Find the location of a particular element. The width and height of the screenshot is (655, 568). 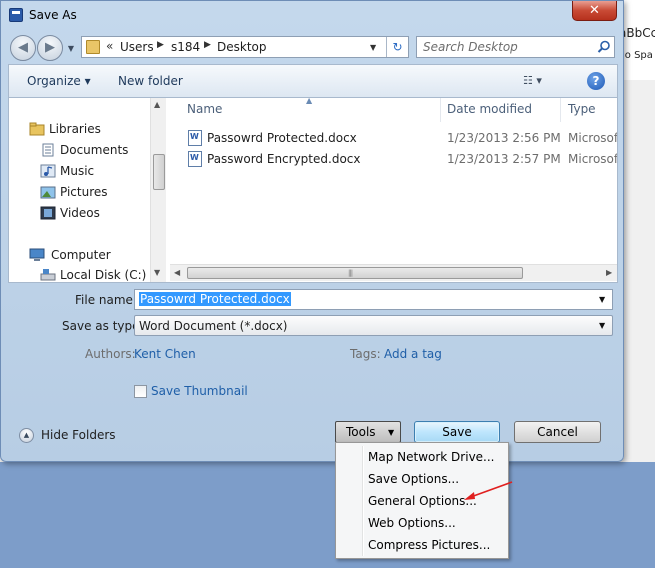

nav-item-label: Local Disk (C:) is located at coordinates (103, 275).